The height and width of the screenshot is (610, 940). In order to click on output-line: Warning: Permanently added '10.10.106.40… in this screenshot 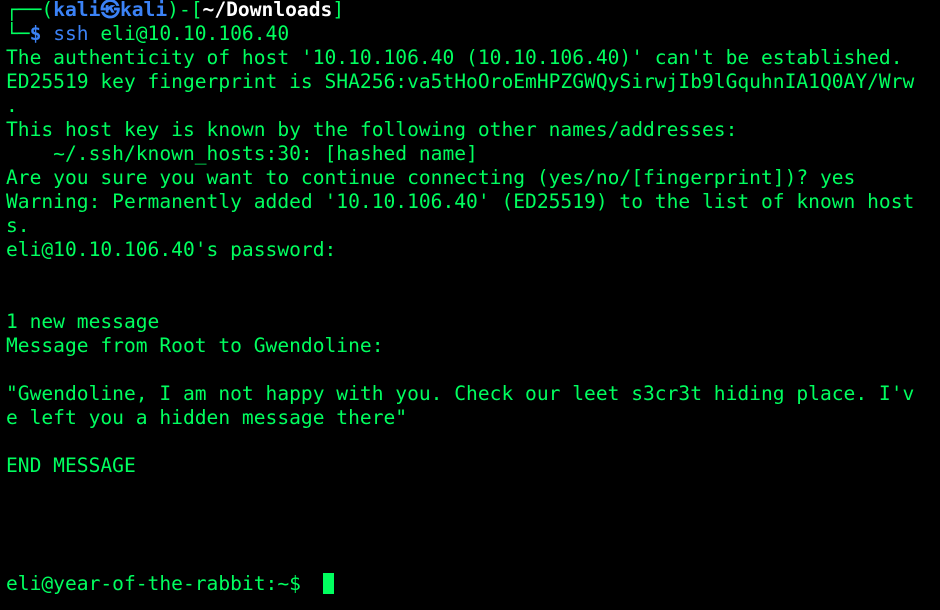, I will do `click(460, 201)`.